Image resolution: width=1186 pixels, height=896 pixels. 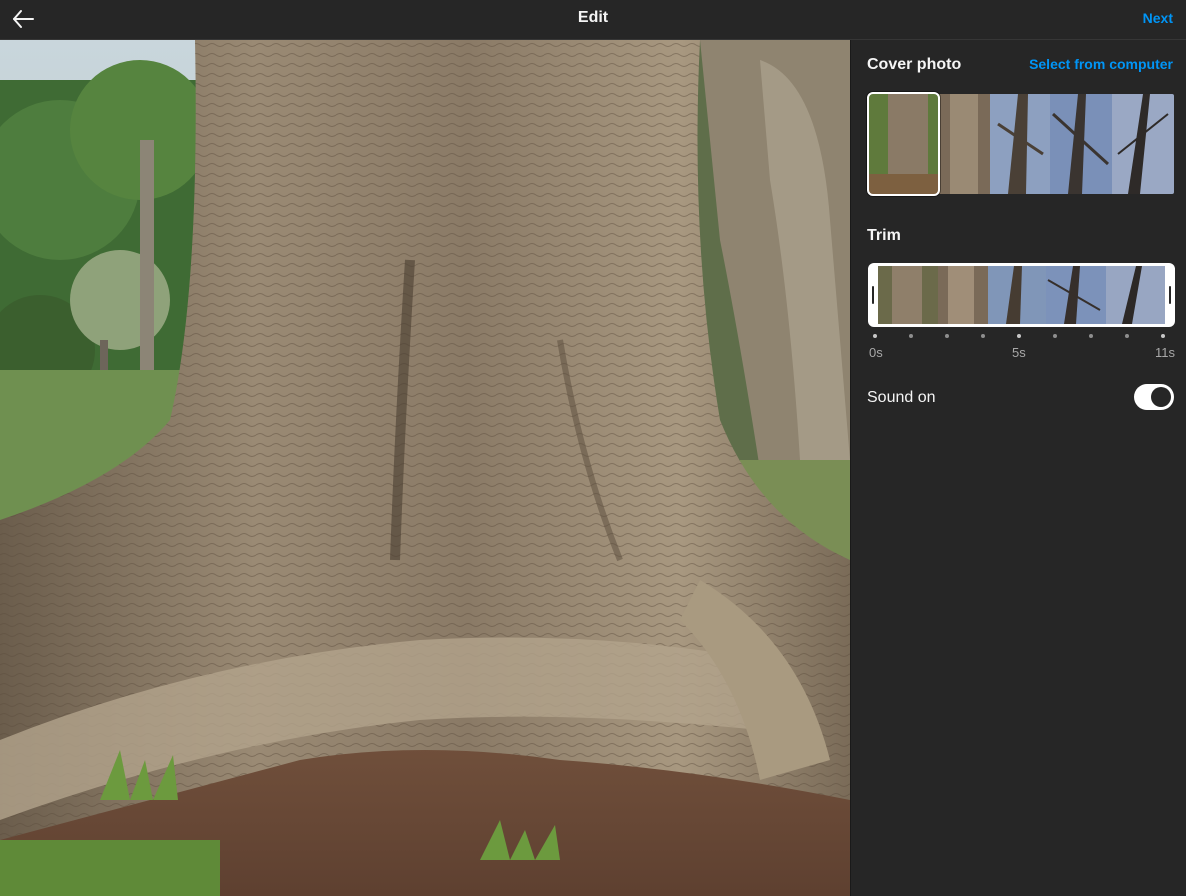 I want to click on sound-toggle, so click(x=1154, y=397).